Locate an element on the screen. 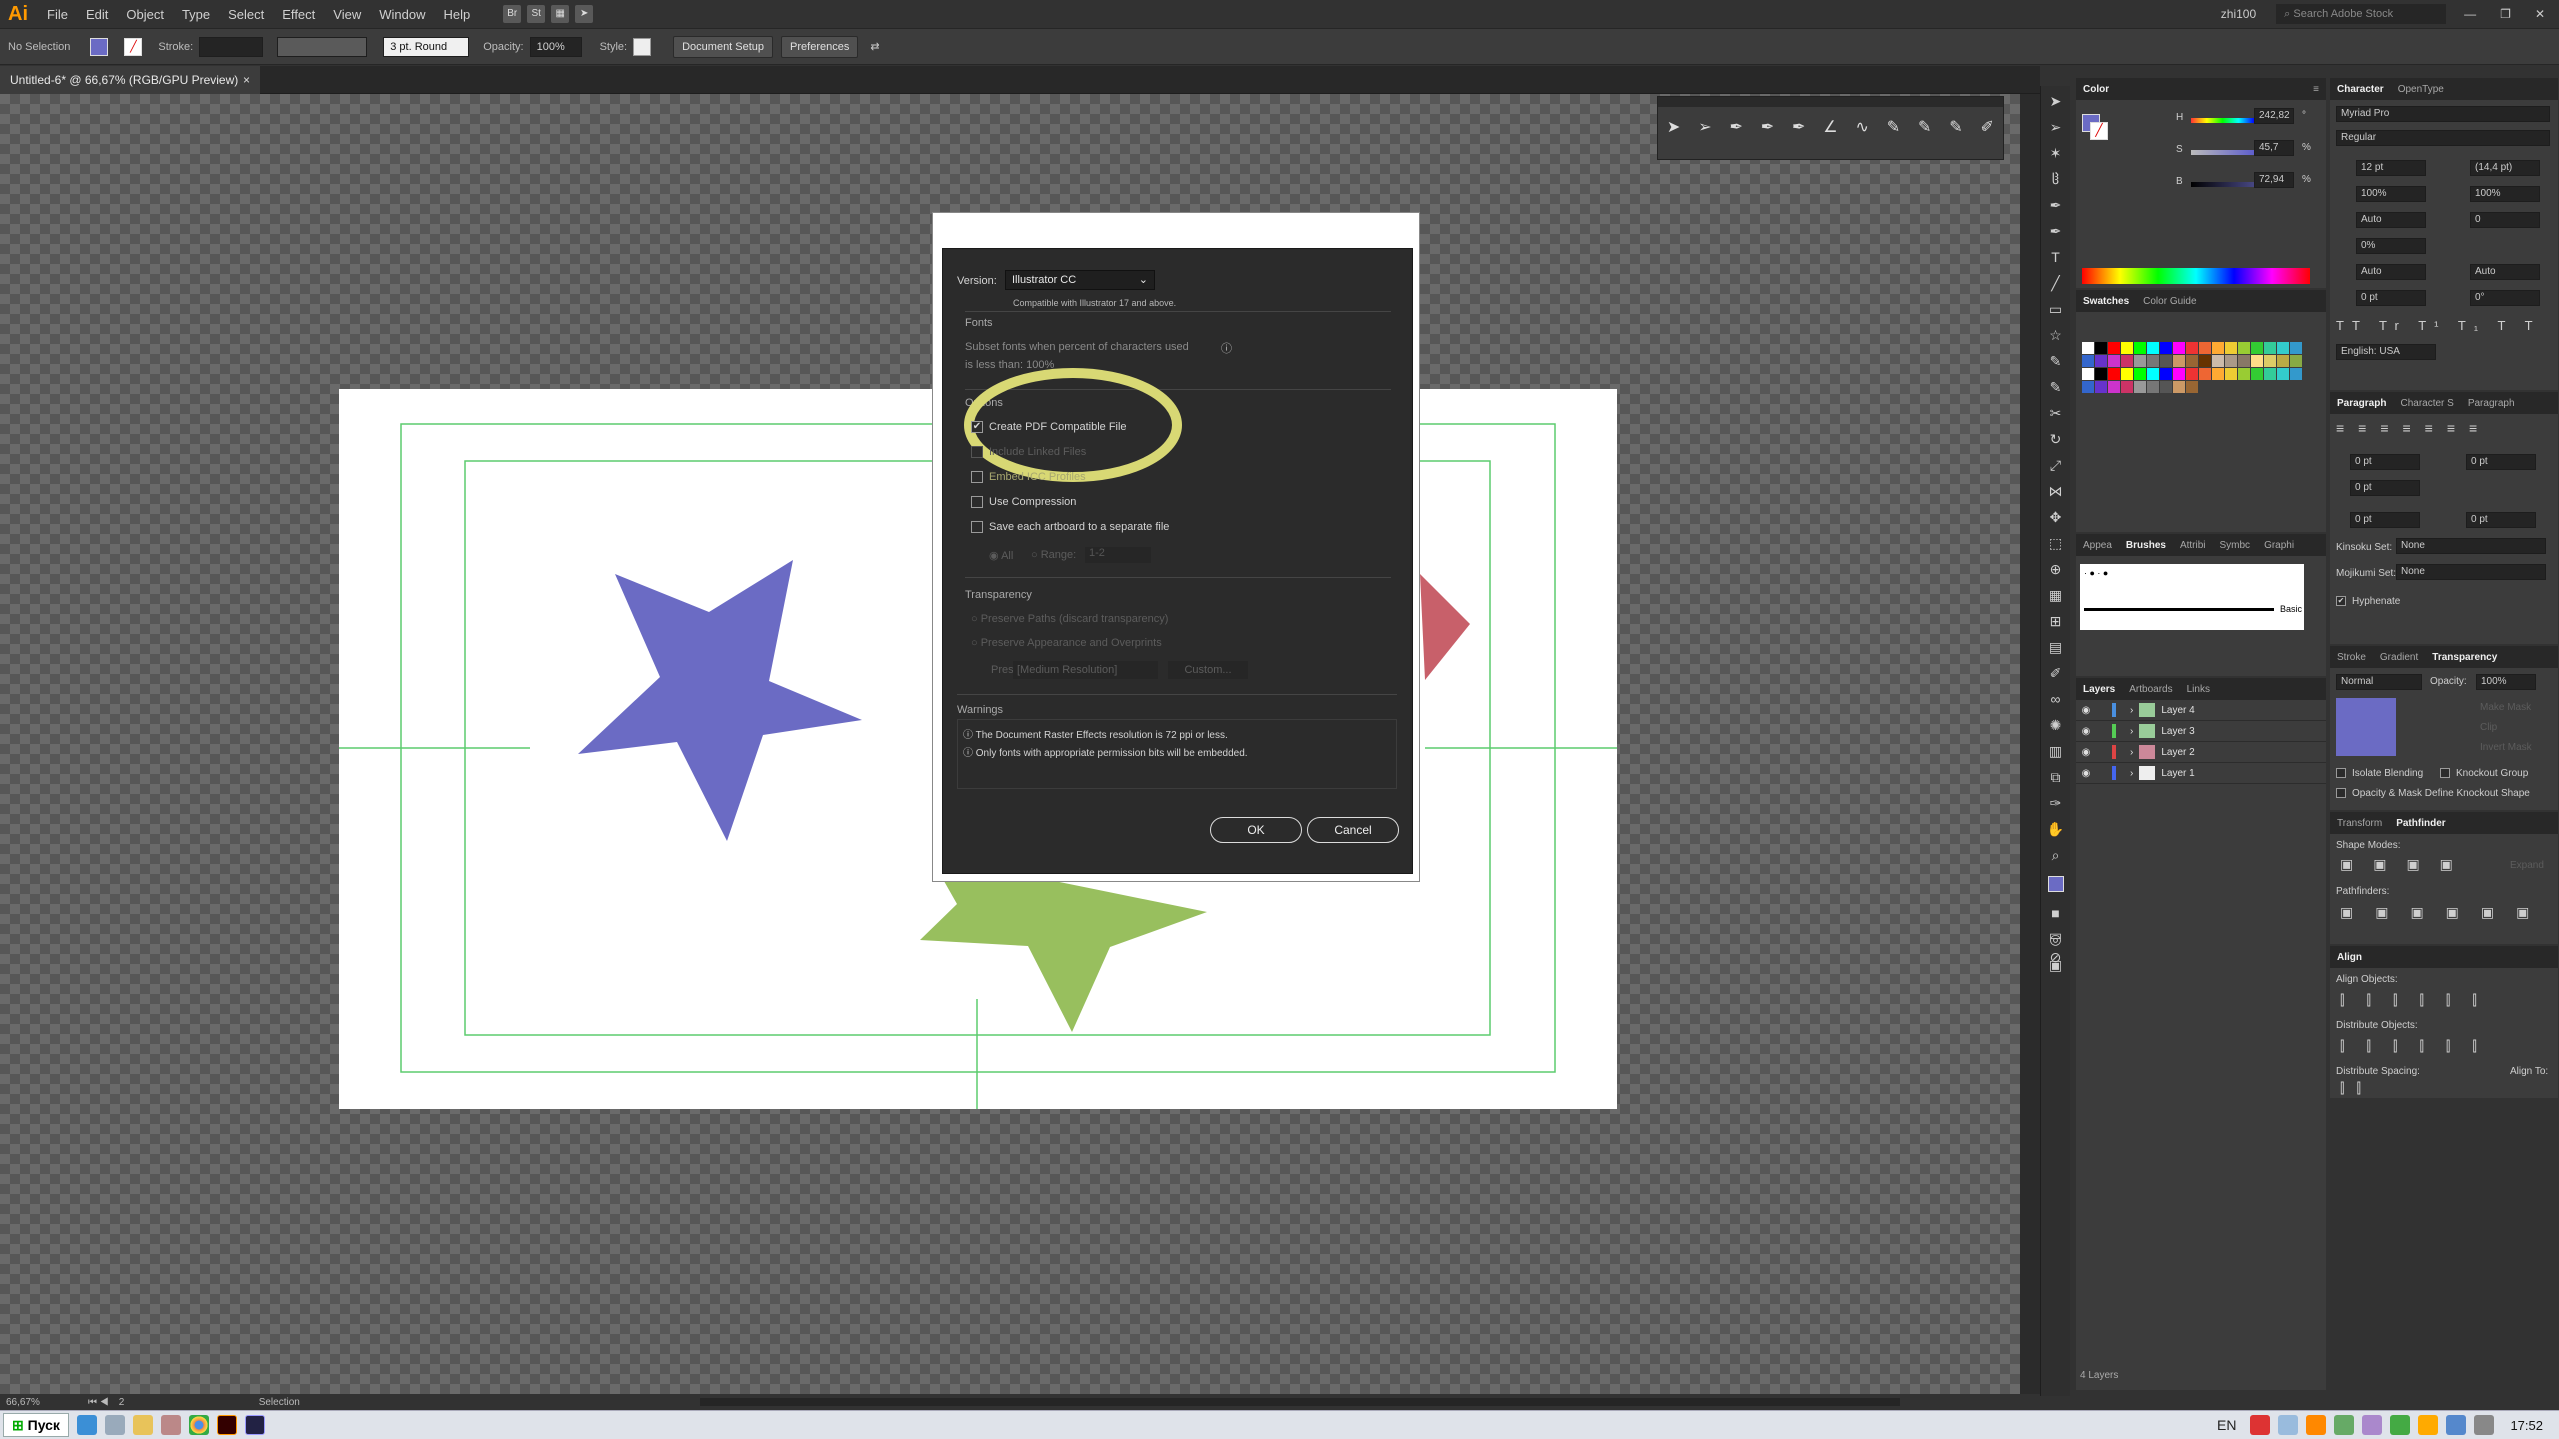 The image size is (2559, 1439). align-tab: Align is located at coordinates (2349, 957).